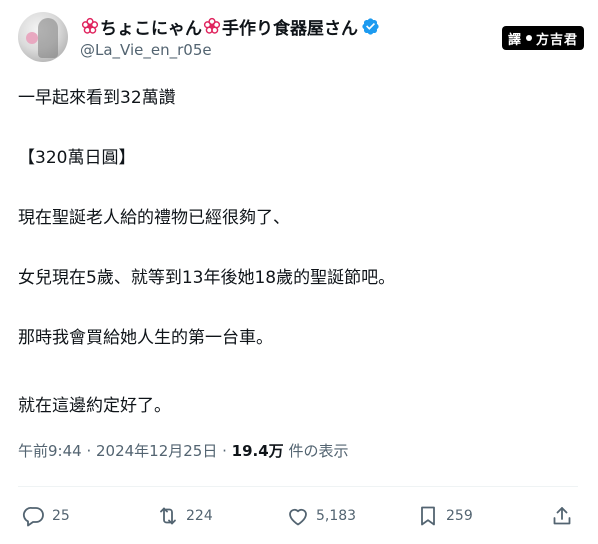 The image size is (598, 544). I want to click on action-bar: 25 224 5,183 259, so click(300, 516).